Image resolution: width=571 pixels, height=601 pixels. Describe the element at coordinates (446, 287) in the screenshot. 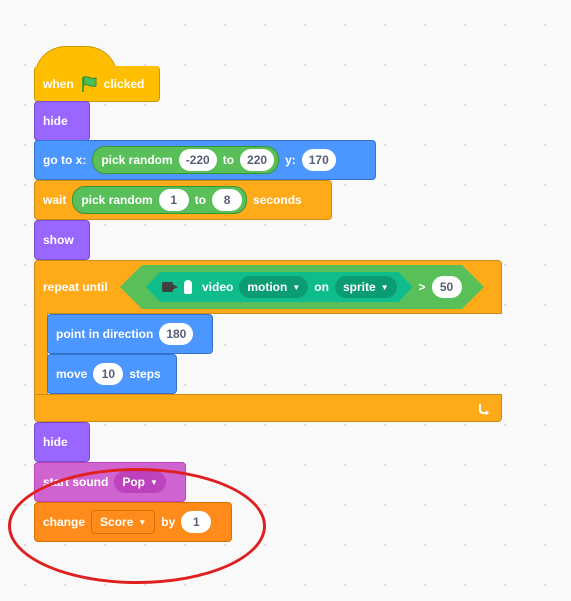

I see `comparison-value-input: 50` at that location.